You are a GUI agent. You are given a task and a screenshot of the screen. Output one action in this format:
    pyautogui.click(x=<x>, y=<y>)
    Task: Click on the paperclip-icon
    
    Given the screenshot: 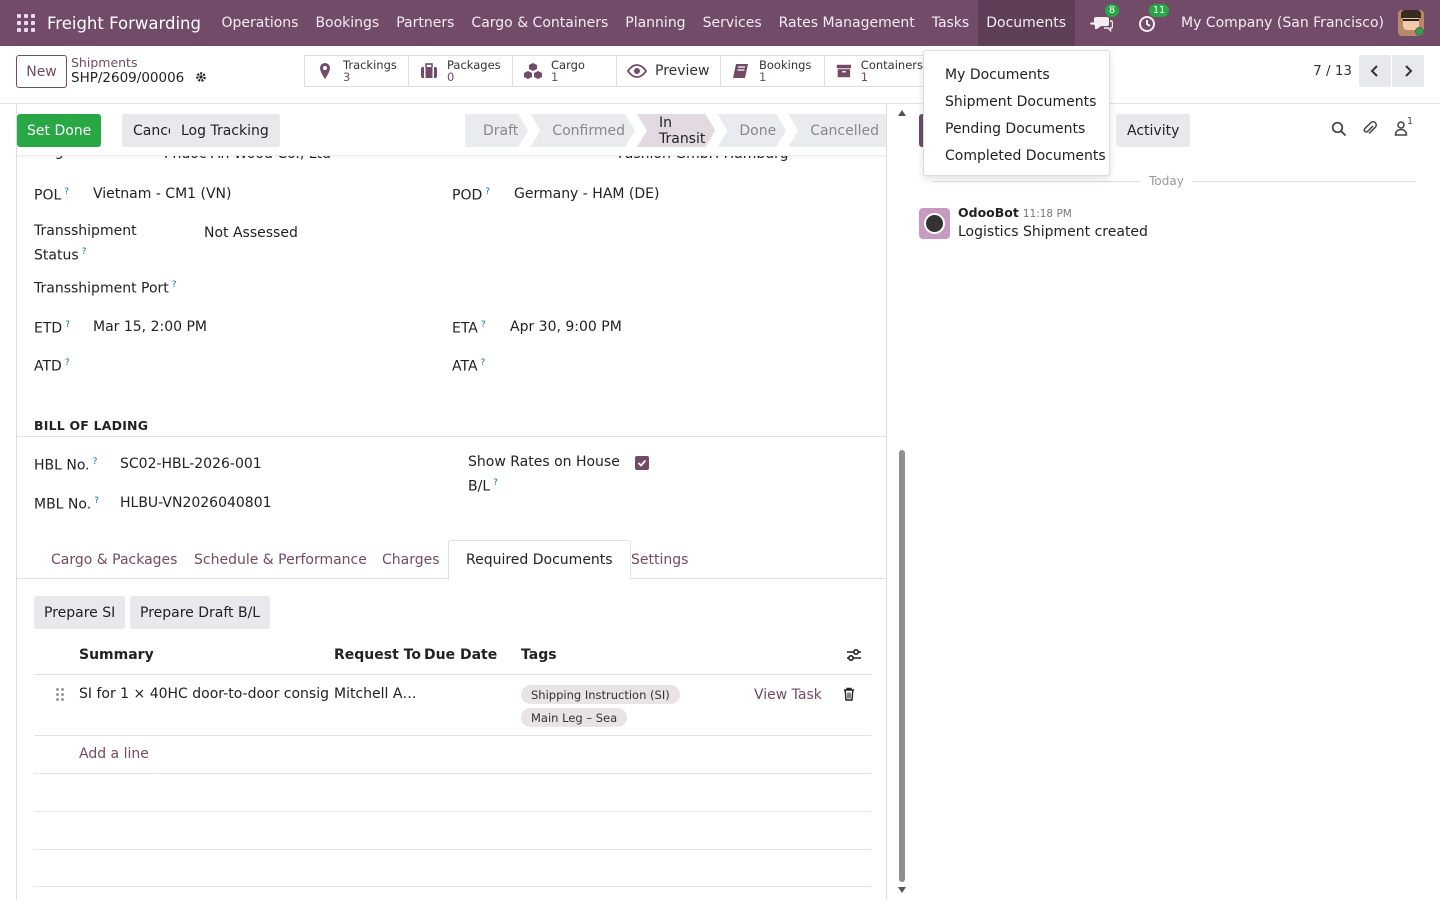 What is the action you would take?
    pyautogui.click(x=1369, y=128)
    